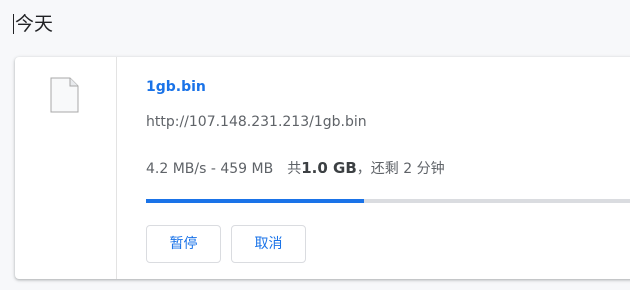 Image resolution: width=630 pixels, height=290 pixels. Describe the element at coordinates (66, 168) in the screenshot. I see `file-icon-column` at that location.